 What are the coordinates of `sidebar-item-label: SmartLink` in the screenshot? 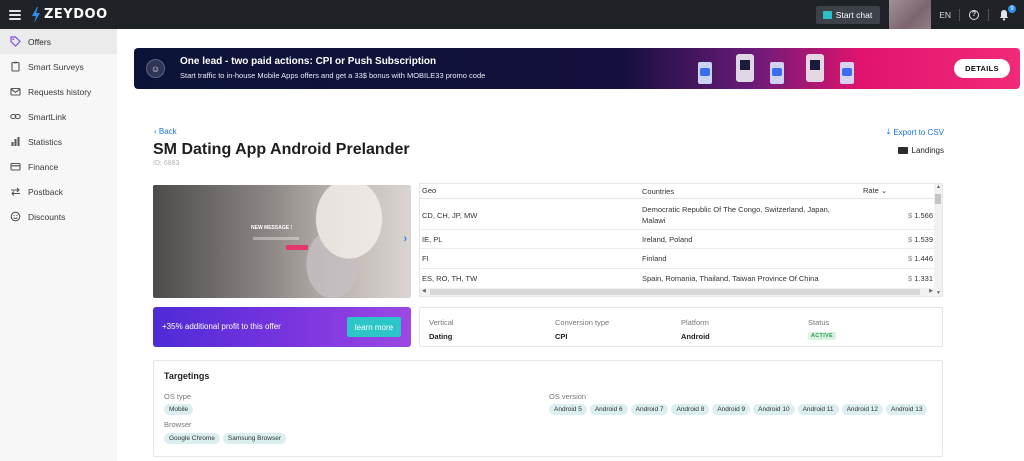 It's located at (47, 116).